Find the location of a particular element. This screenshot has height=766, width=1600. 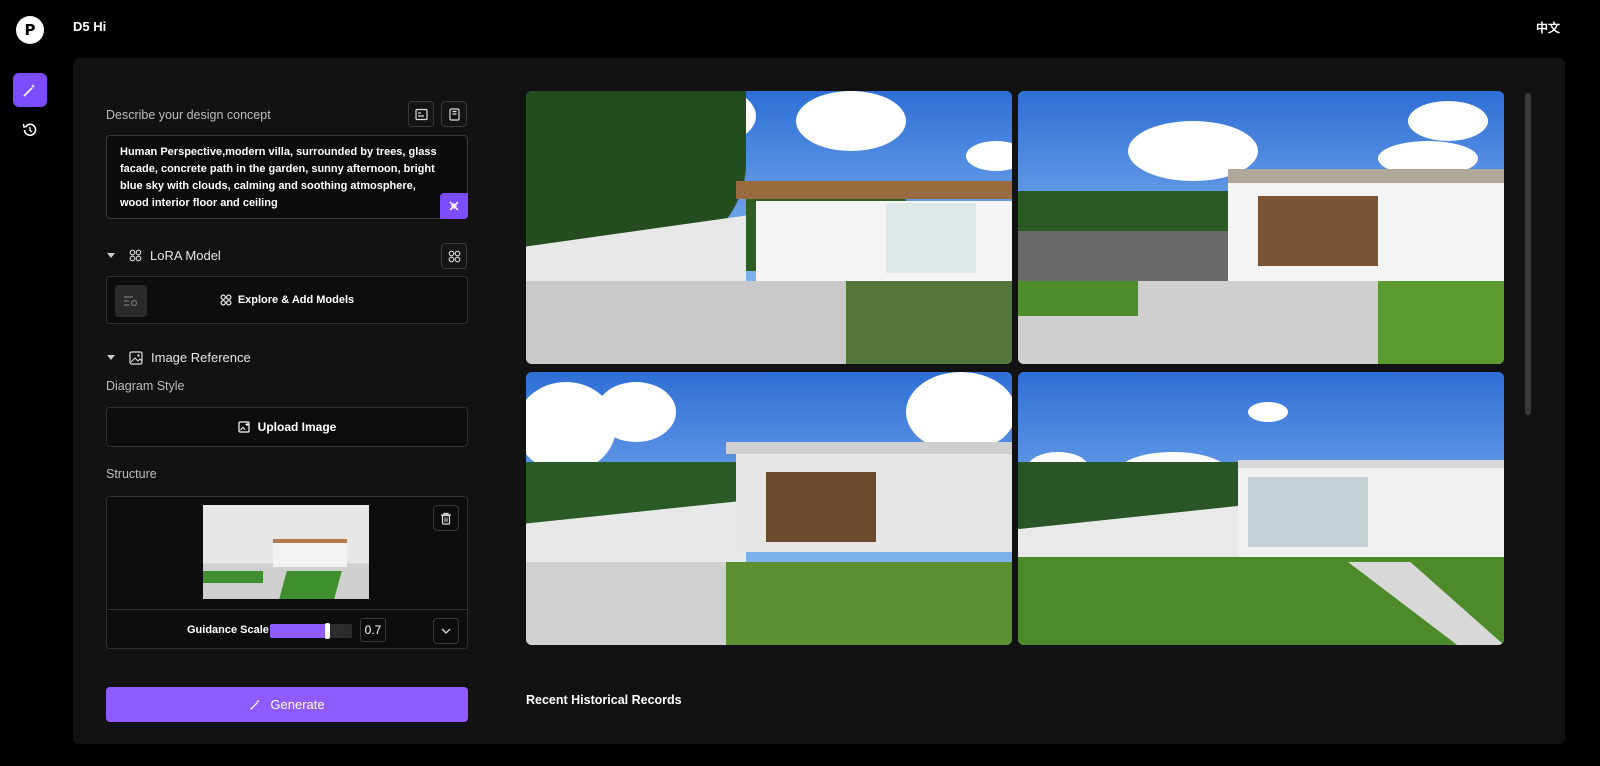

generate-button: Generate is located at coordinates (287, 704).